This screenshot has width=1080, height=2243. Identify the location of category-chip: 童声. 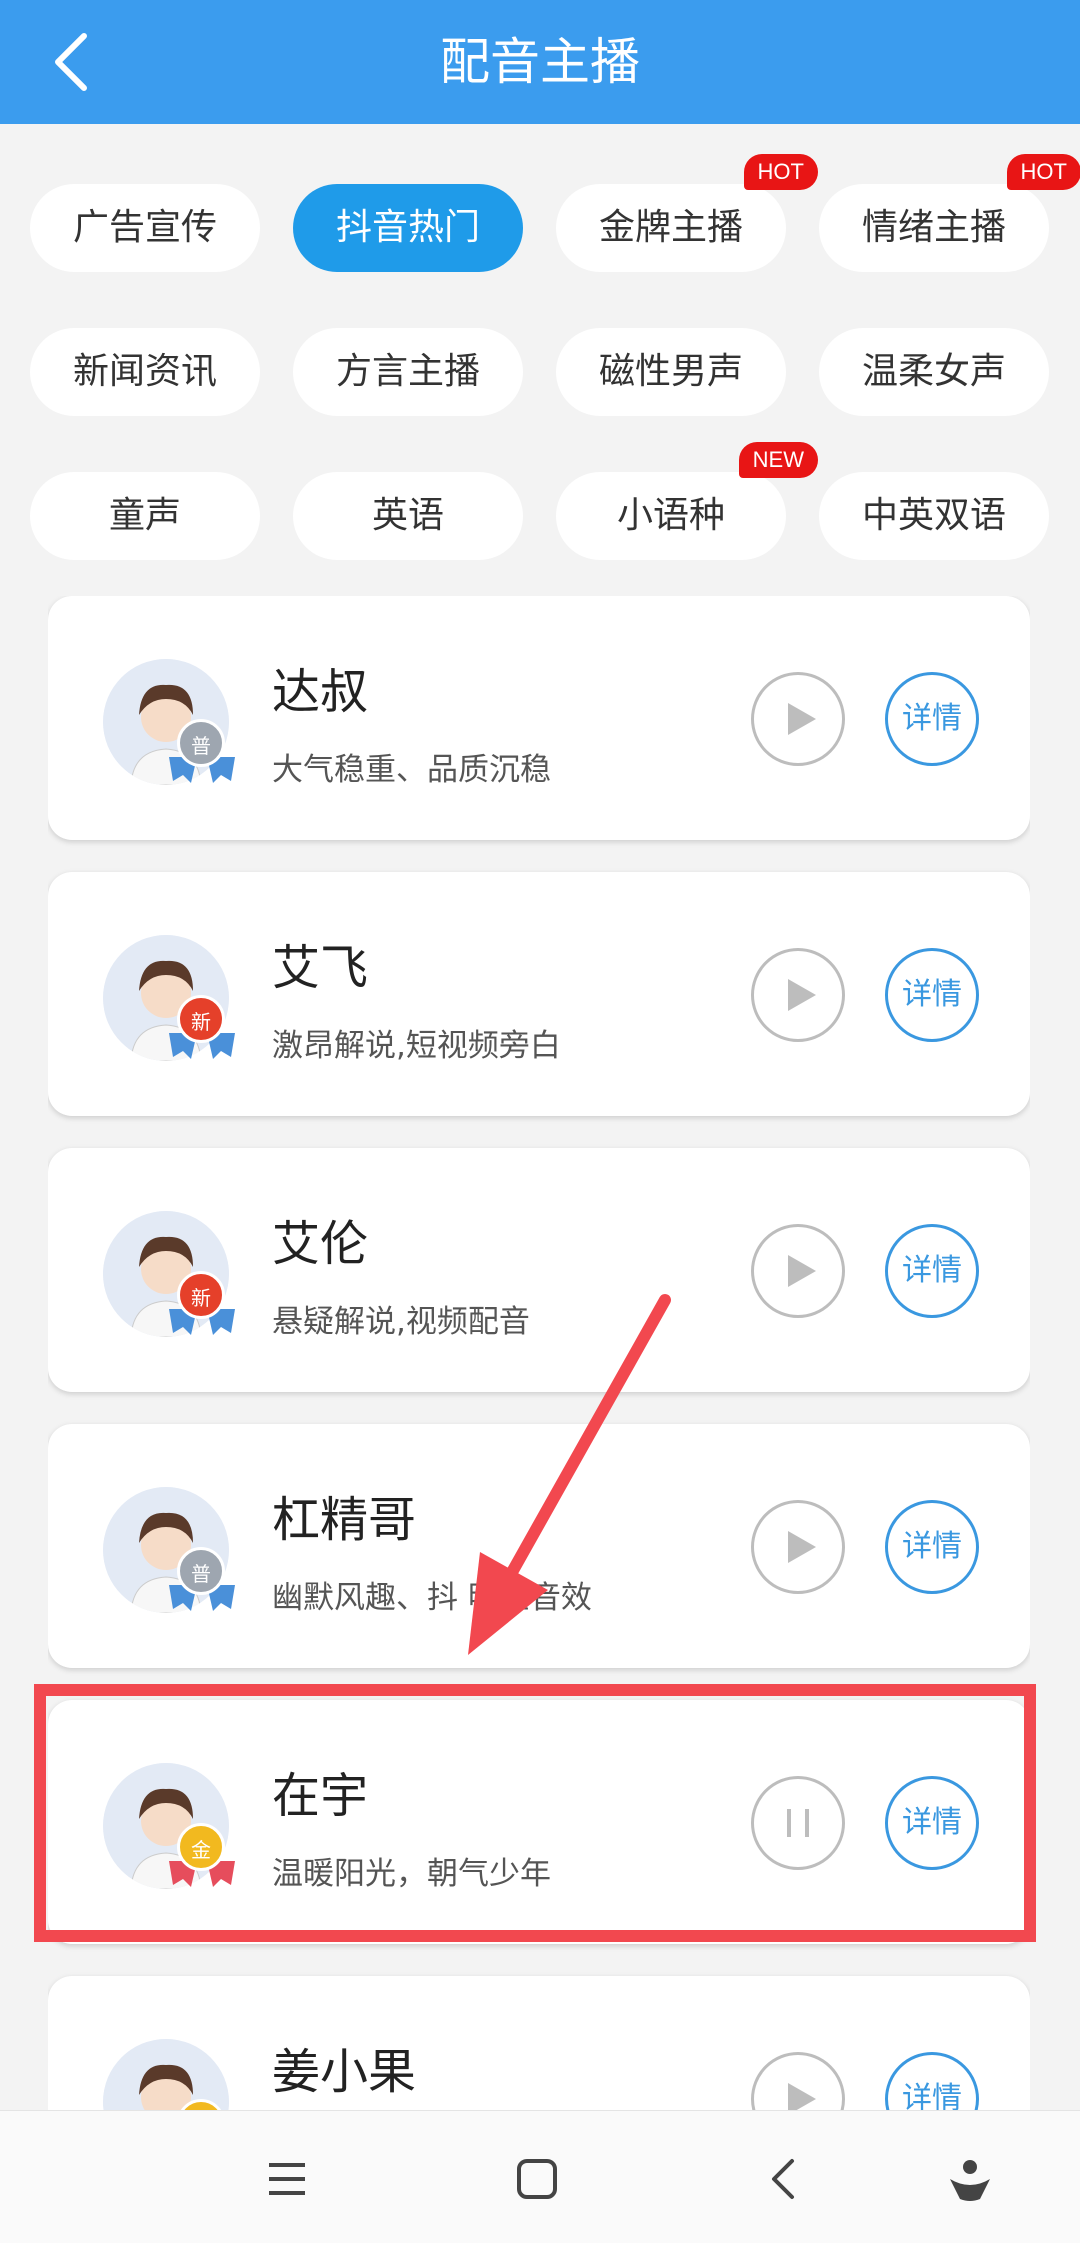
(145, 516).